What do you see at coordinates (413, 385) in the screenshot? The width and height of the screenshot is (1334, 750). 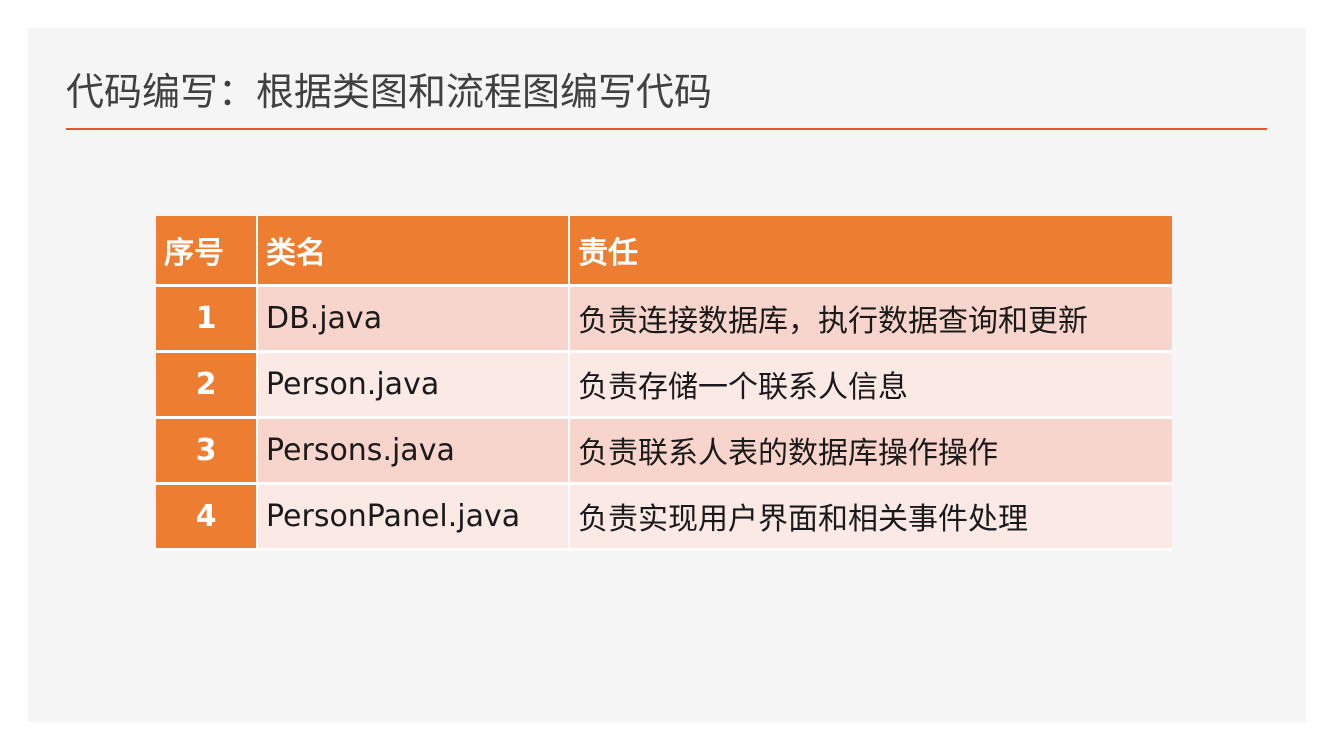 I see `row-class-name: Person.java` at bounding box center [413, 385].